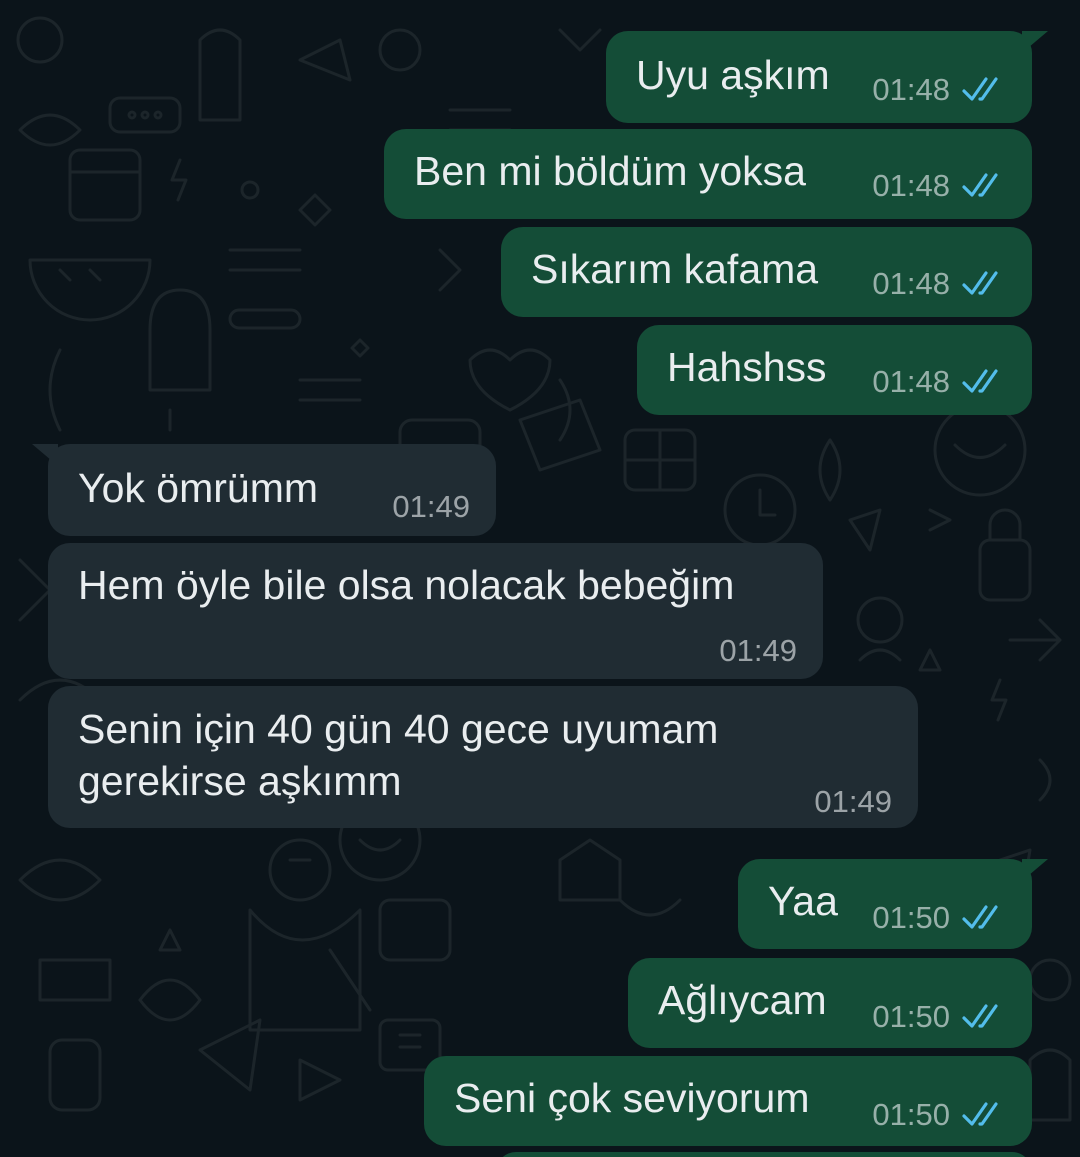  Describe the element at coordinates (398, 729) in the screenshot. I see `message-text-line-1: Senin için 40 gün 40 gece uyumam` at that location.